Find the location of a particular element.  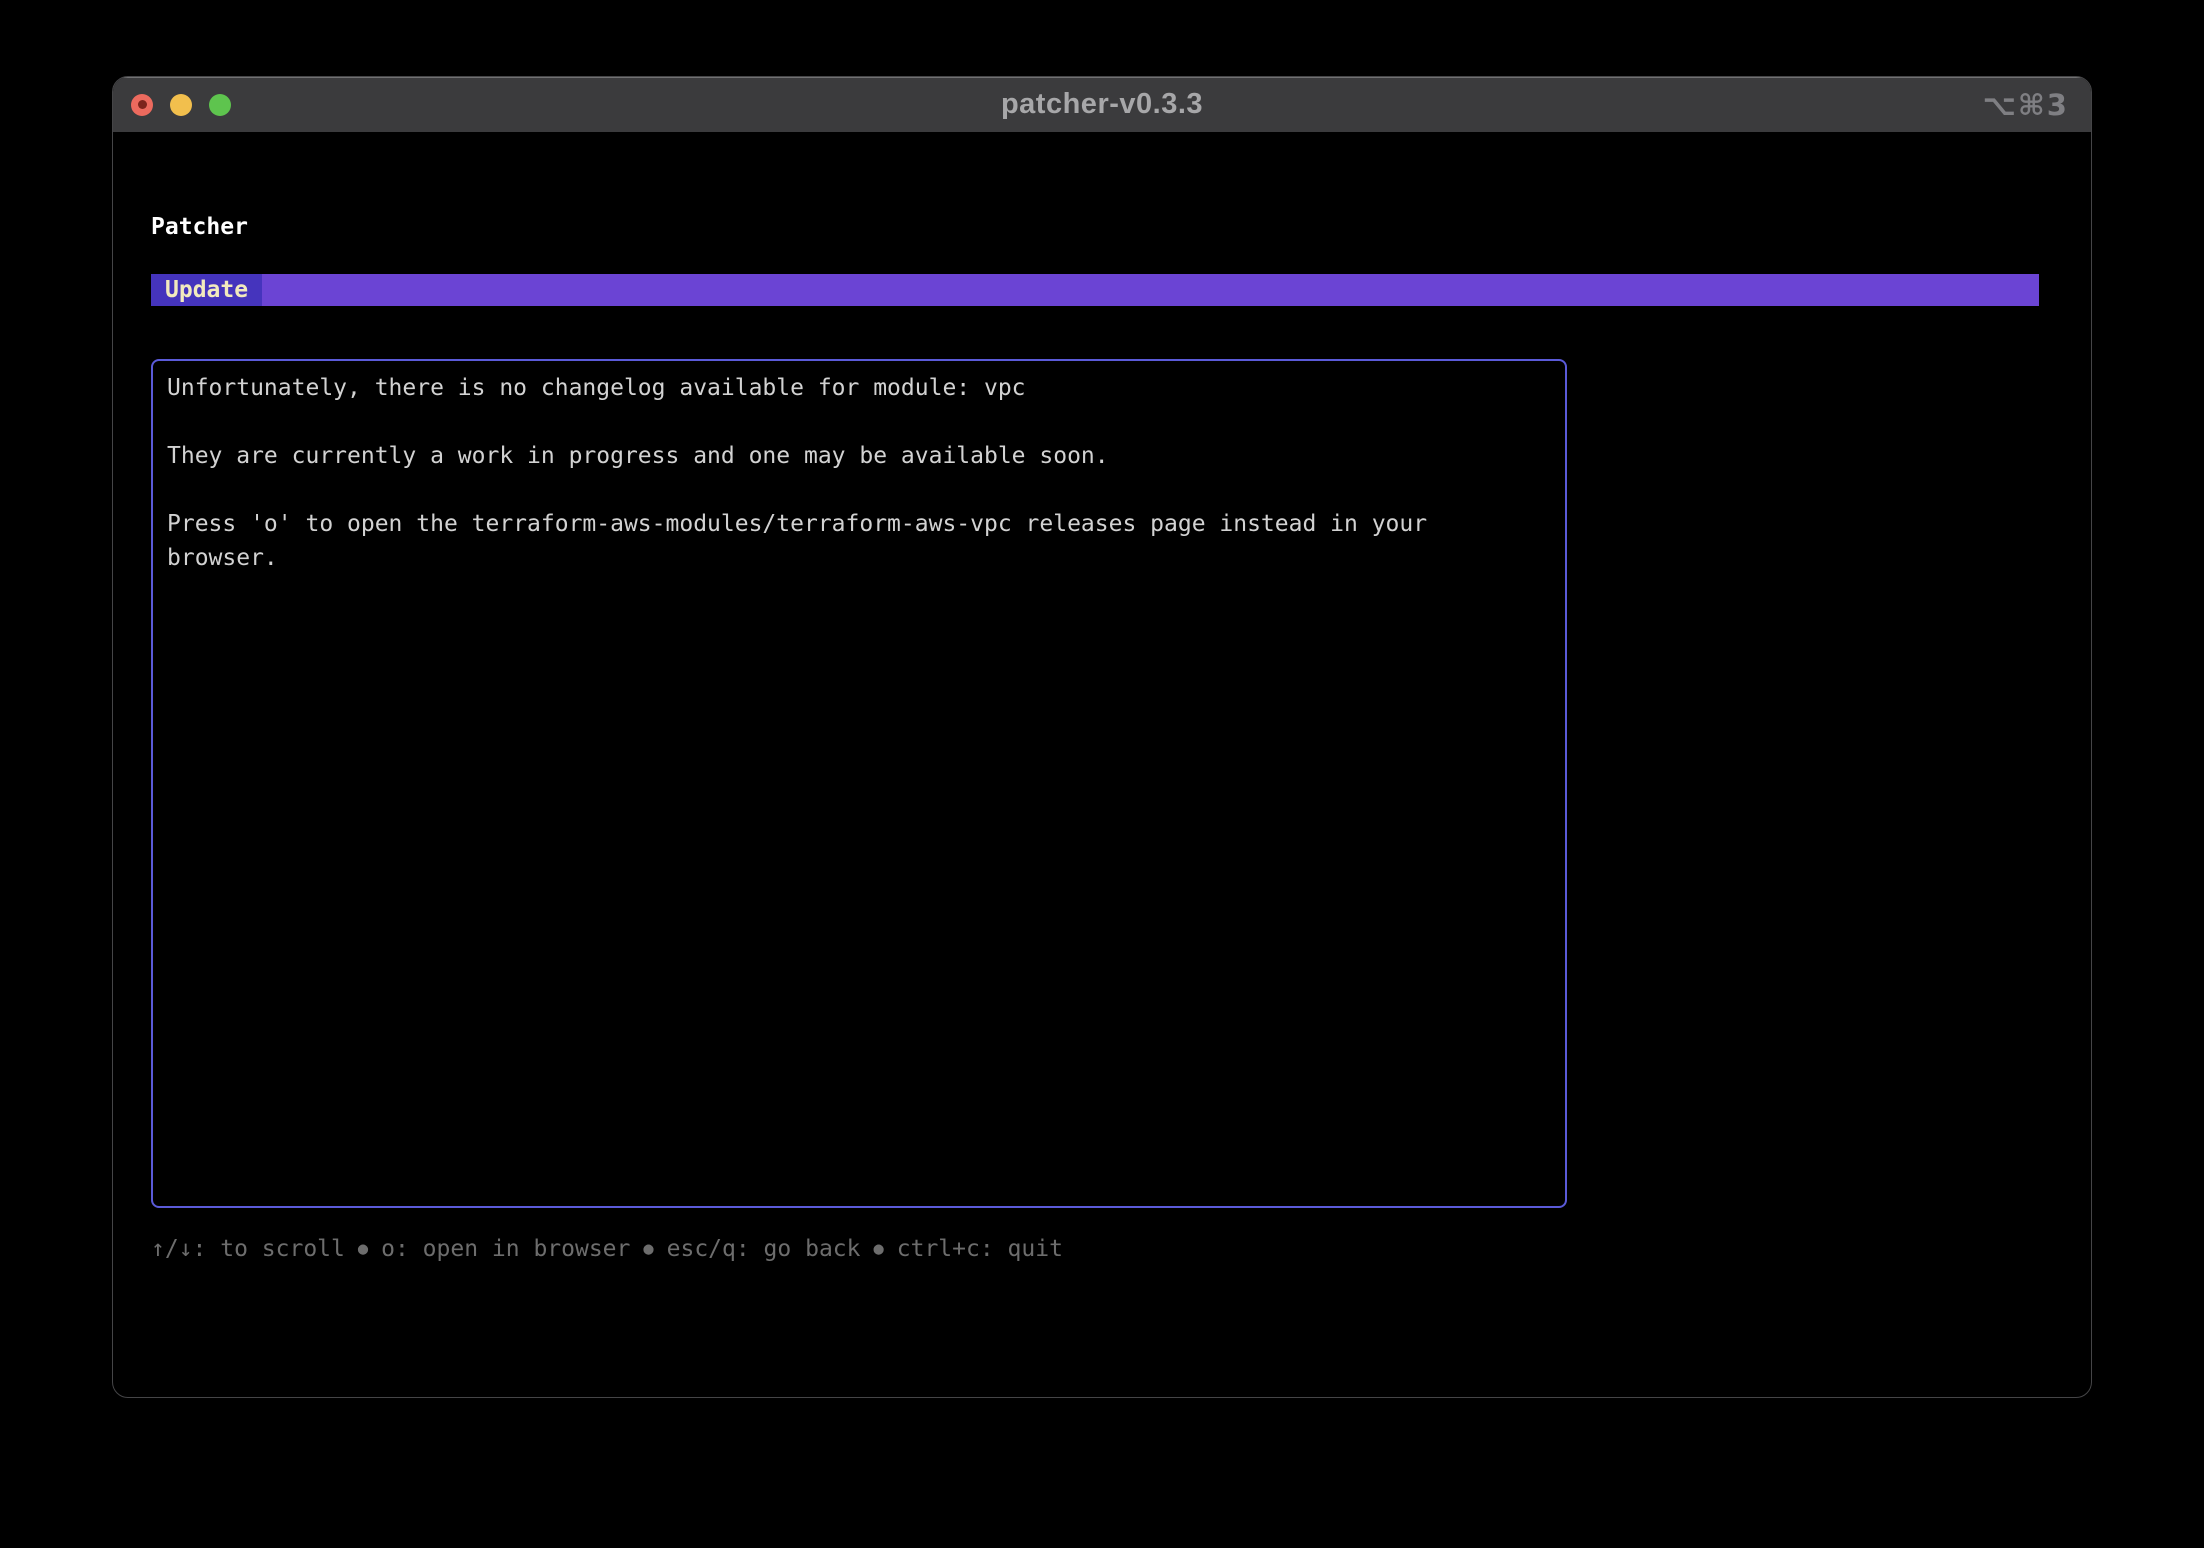

tab-bar-filler is located at coordinates (1150, 290).